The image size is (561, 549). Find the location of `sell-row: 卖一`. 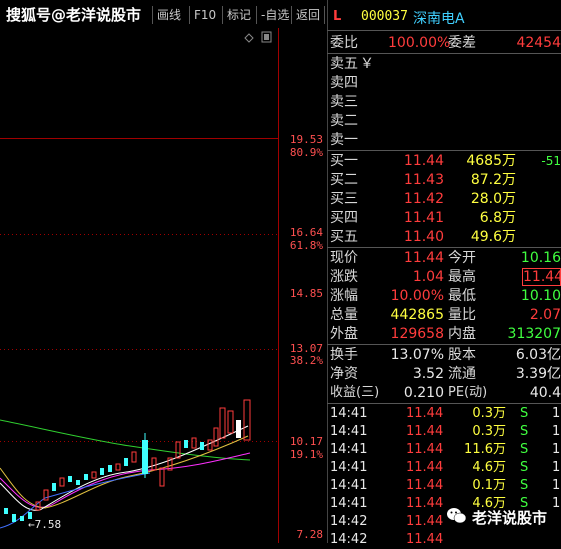

sell-row: 卖一 is located at coordinates (445, 140).